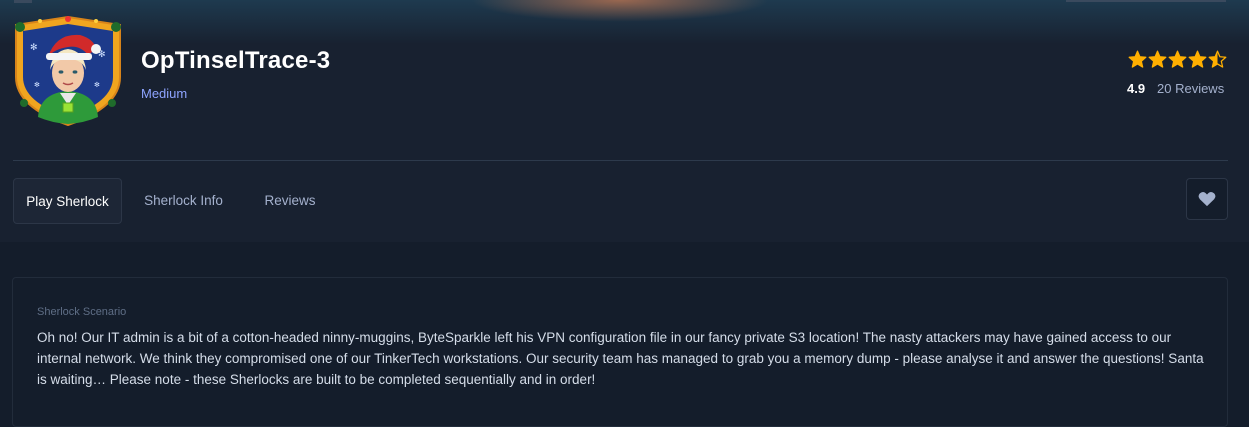  Describe the element at coordinates (620, 160) in the screenshot. I see `header-divider` at that location.